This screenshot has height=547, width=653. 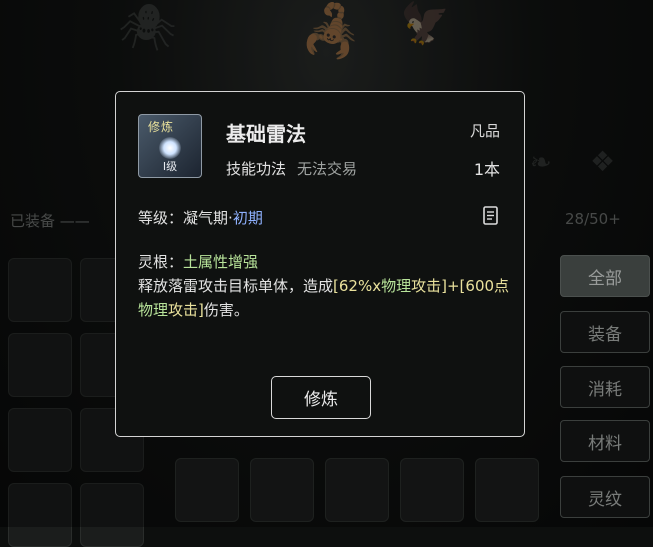 What do you see at coordinates (247, 218) in the screenshot?
I see `level-stage: 初期` at bounding box center [247, 218].